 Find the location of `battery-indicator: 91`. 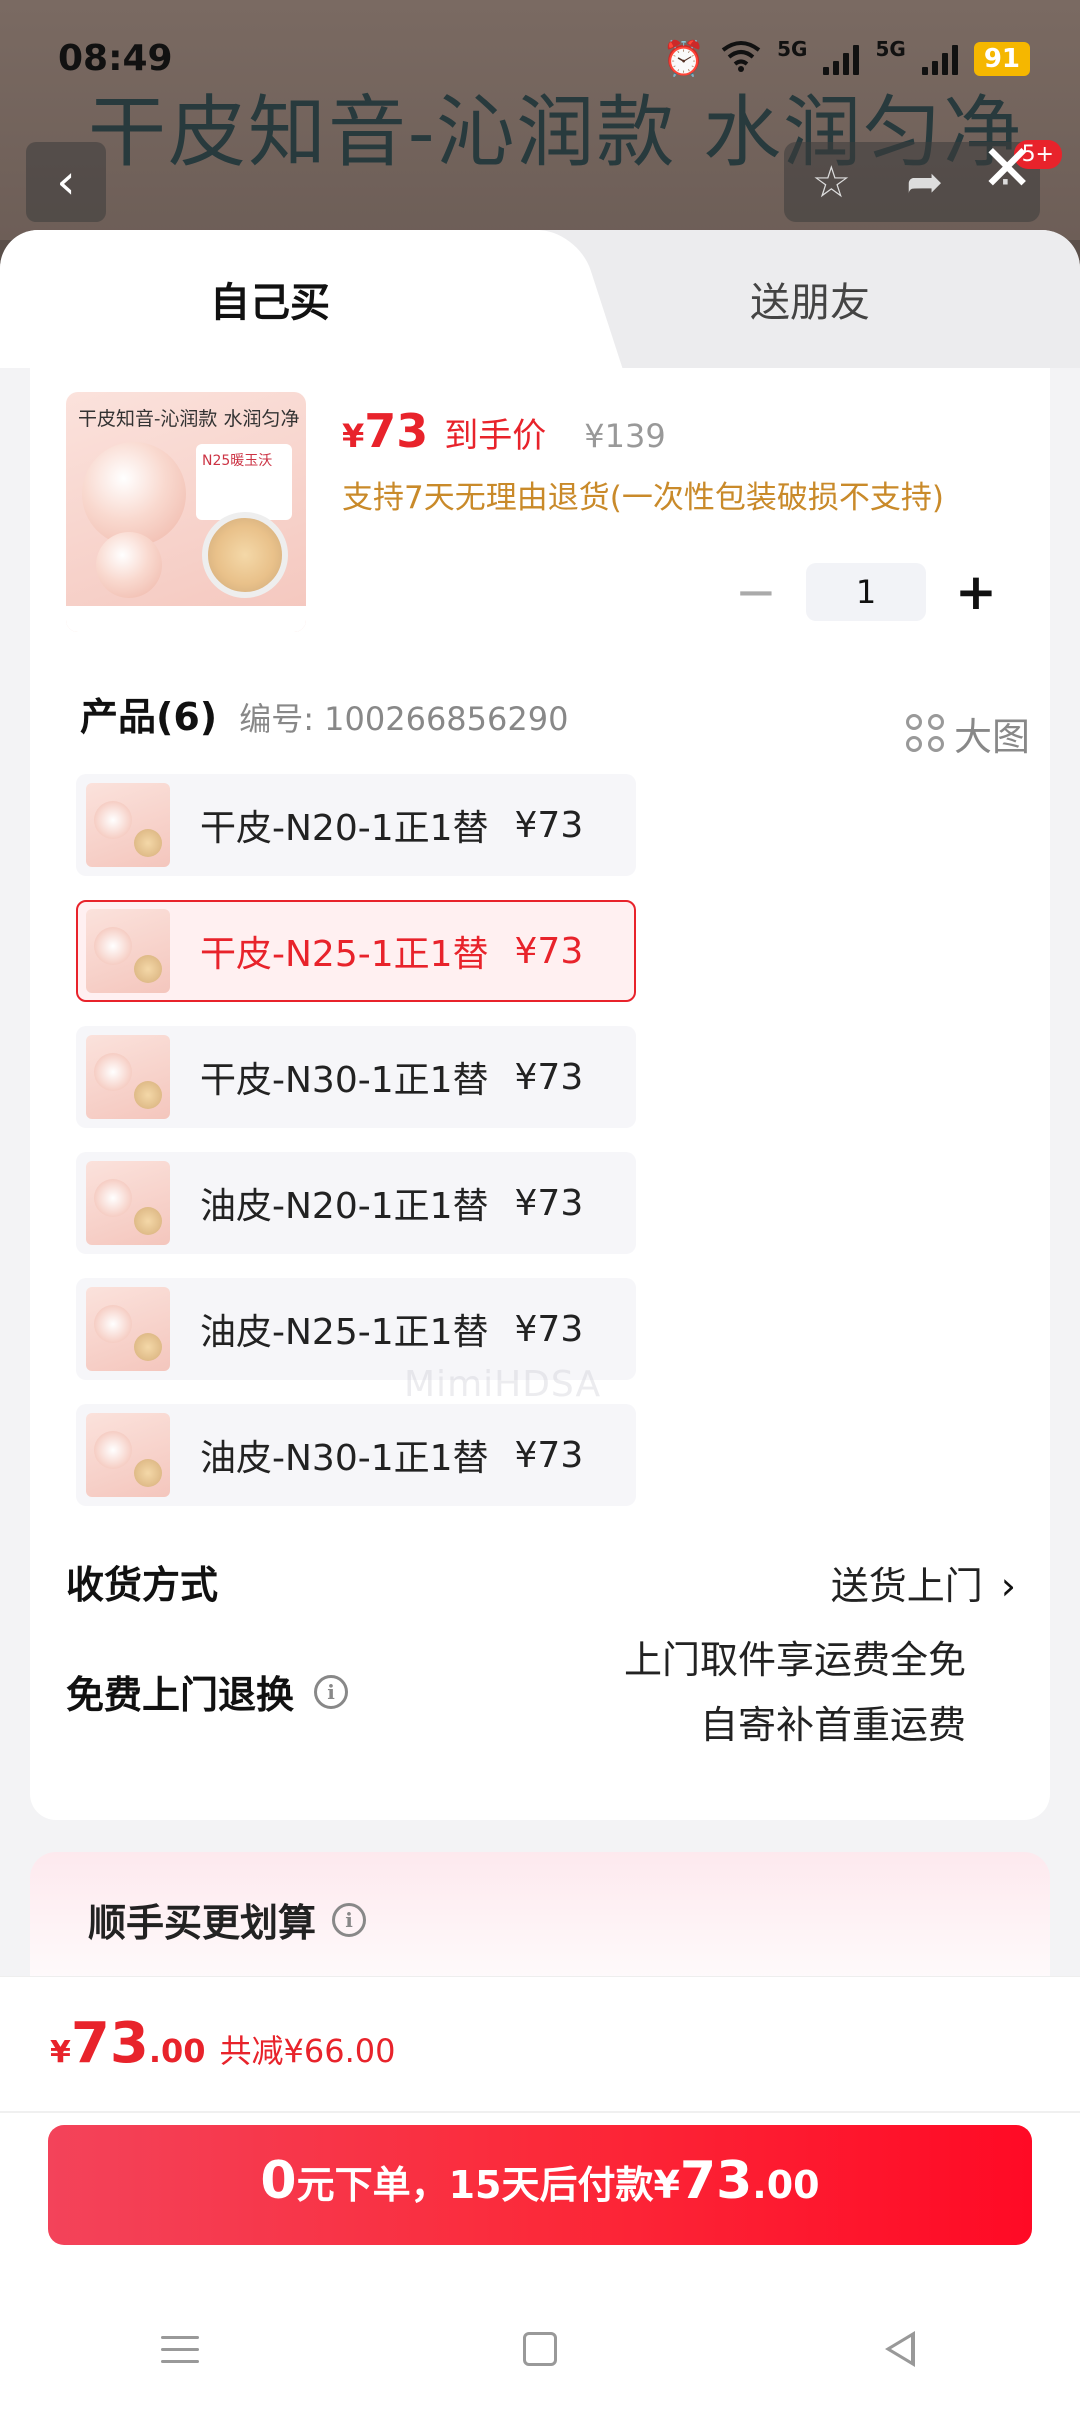

battery-indicator: 91 is located at coordinates (1001, 59).